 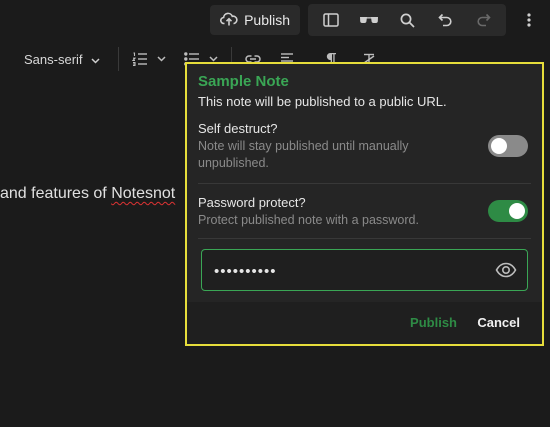 I want to click on editor-content: and features of Notesnot, so click(x=87, y=194).